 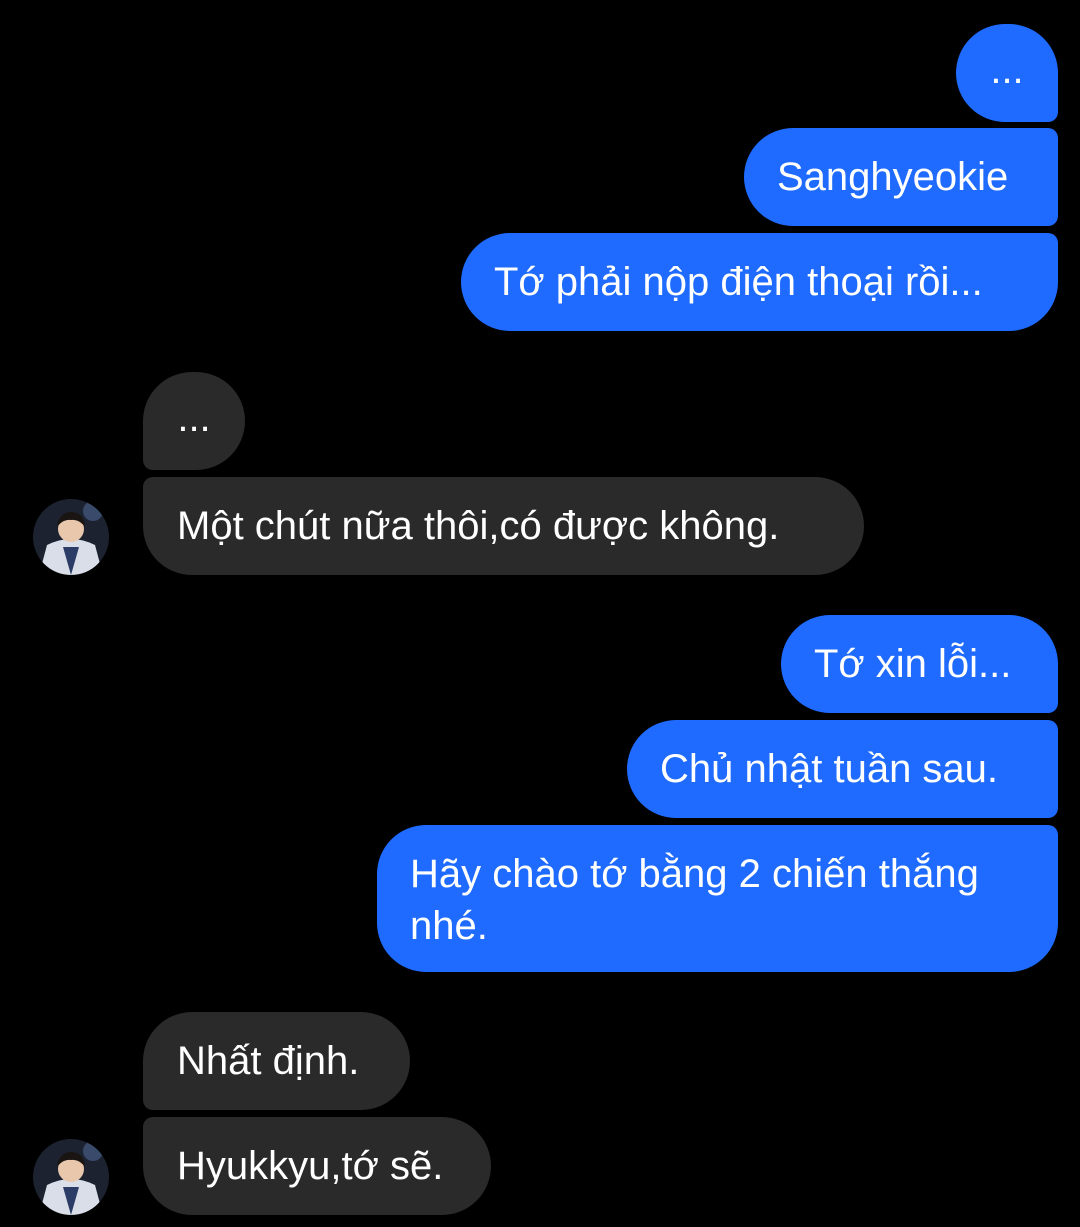 I want to click on message-bubble-outgoing: Hãy chào tớ bằng 2 chiến thắng nhé., so click(x=717, y=898).